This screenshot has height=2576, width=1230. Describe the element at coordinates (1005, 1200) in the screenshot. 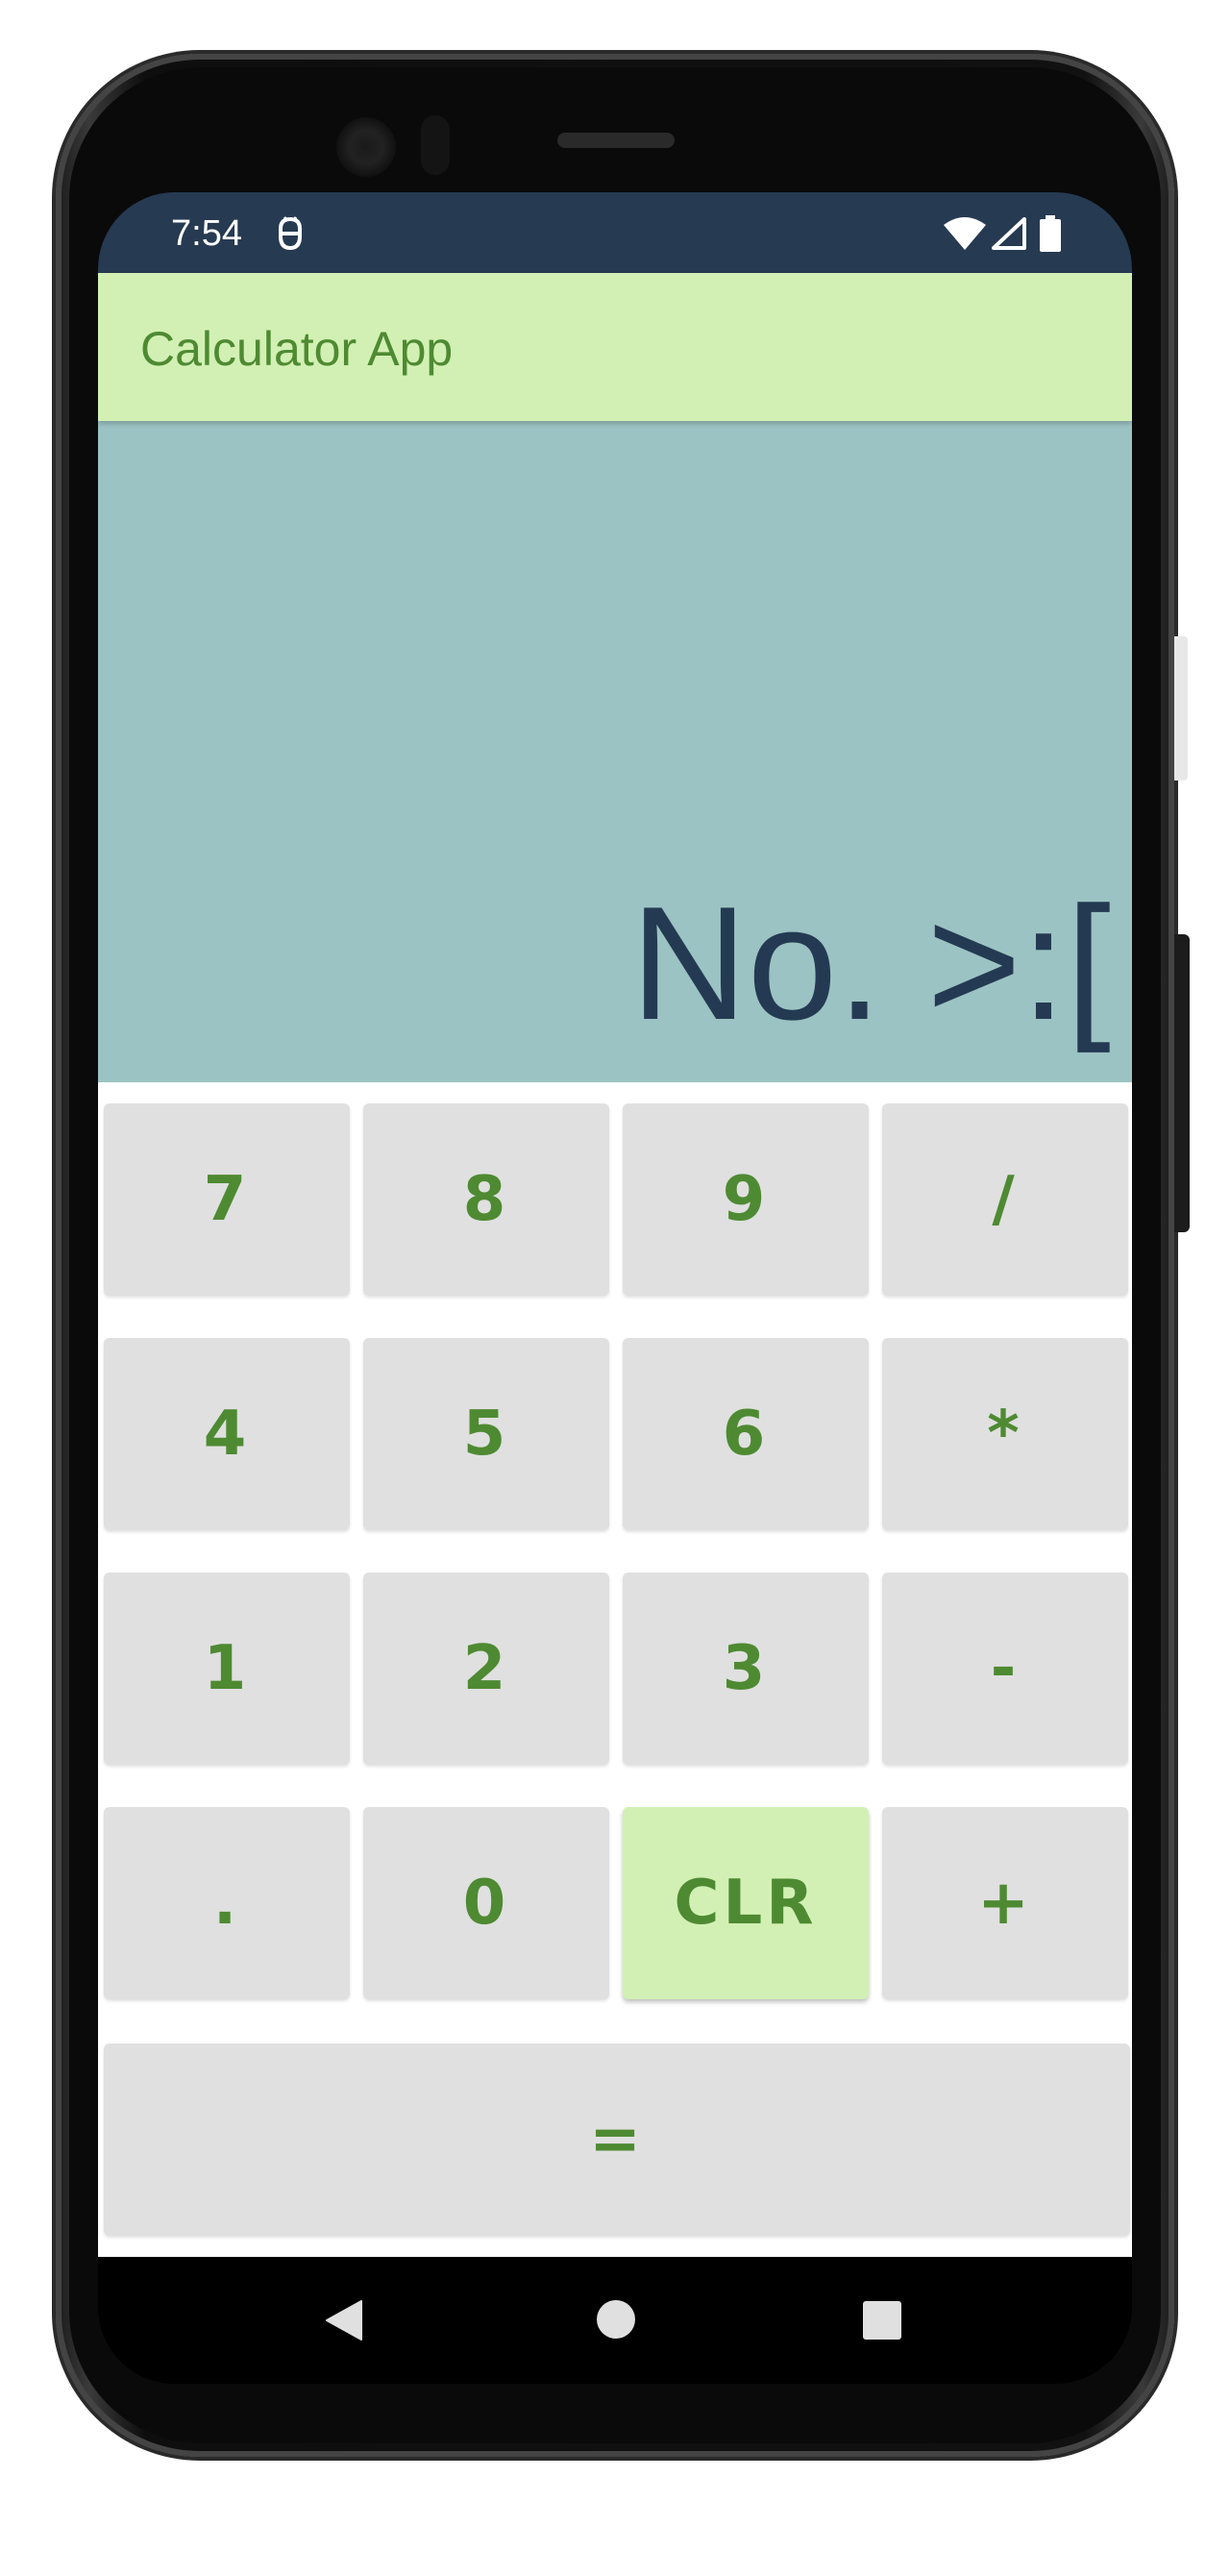

I see `key-divide: /` at that location.